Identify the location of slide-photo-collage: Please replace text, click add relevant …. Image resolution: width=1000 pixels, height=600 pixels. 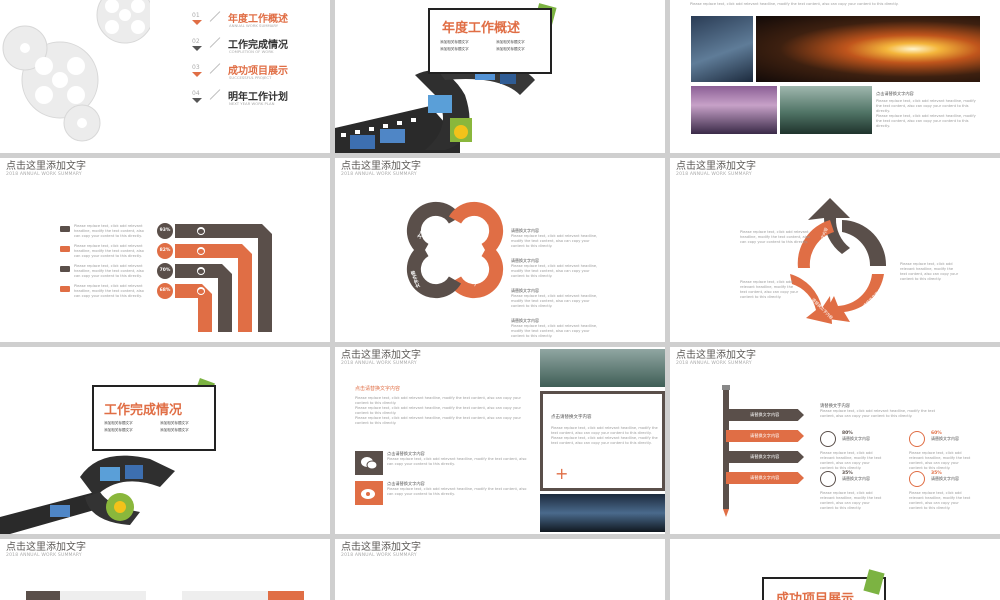
(835, 76).